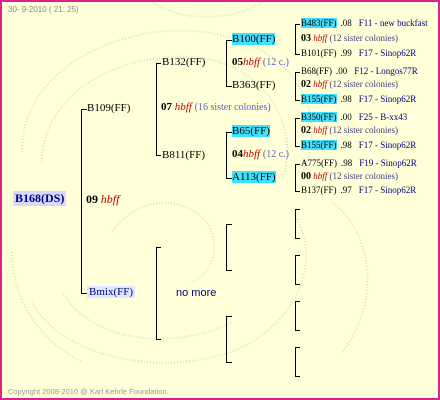  Describe the element at coordinates (232, 107) in the screenshot. I see `sister-colonies-count: (16 sister colonies)` at that location.